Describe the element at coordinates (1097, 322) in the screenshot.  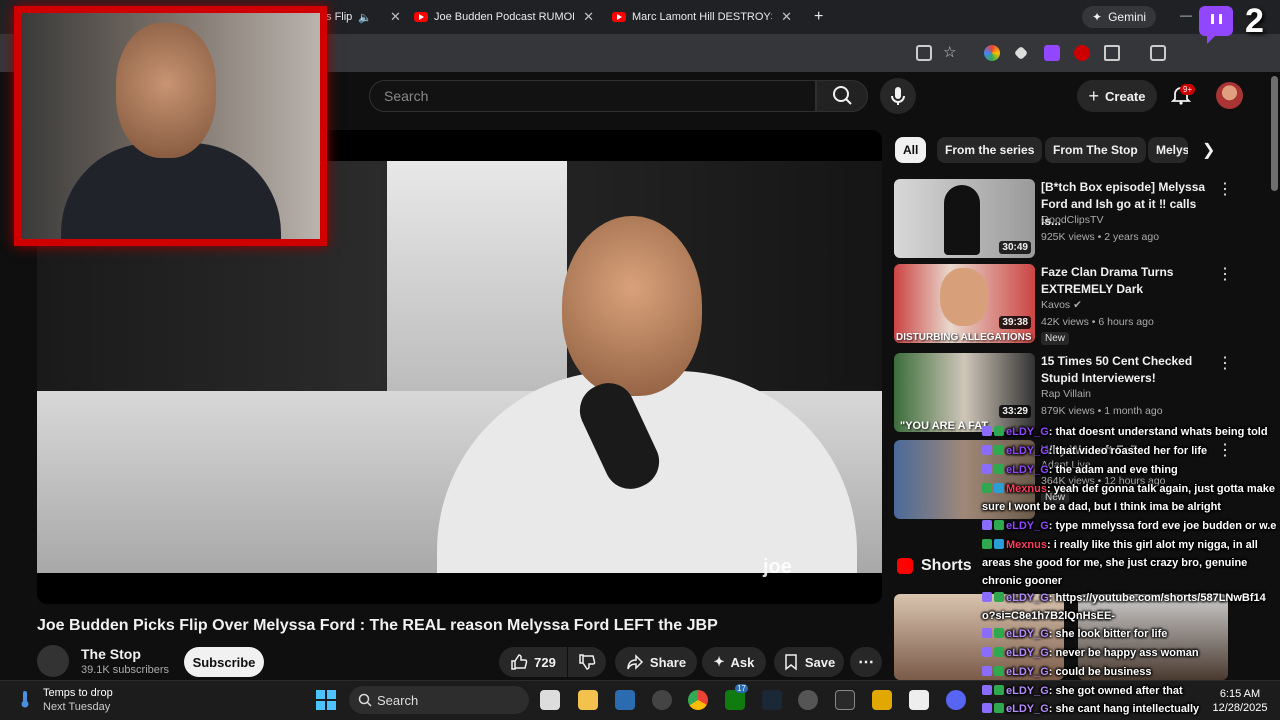
I see `recommendation-meta: 42K views • 6 hours ago` at that location.